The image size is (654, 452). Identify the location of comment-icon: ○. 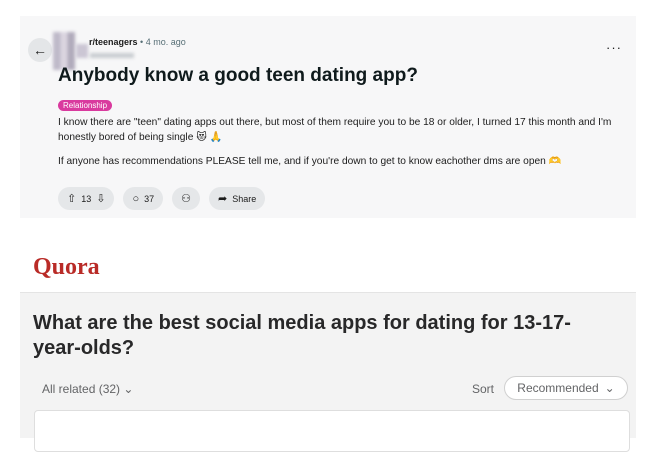
(136, 198).